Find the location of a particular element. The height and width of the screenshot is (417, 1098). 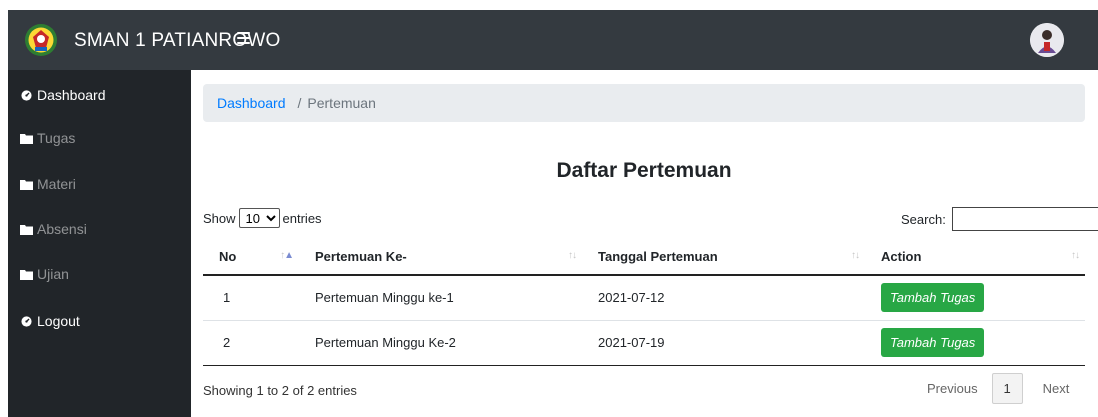

sidebar-item-ujian: Ujian is located at coordinates (99, 274).